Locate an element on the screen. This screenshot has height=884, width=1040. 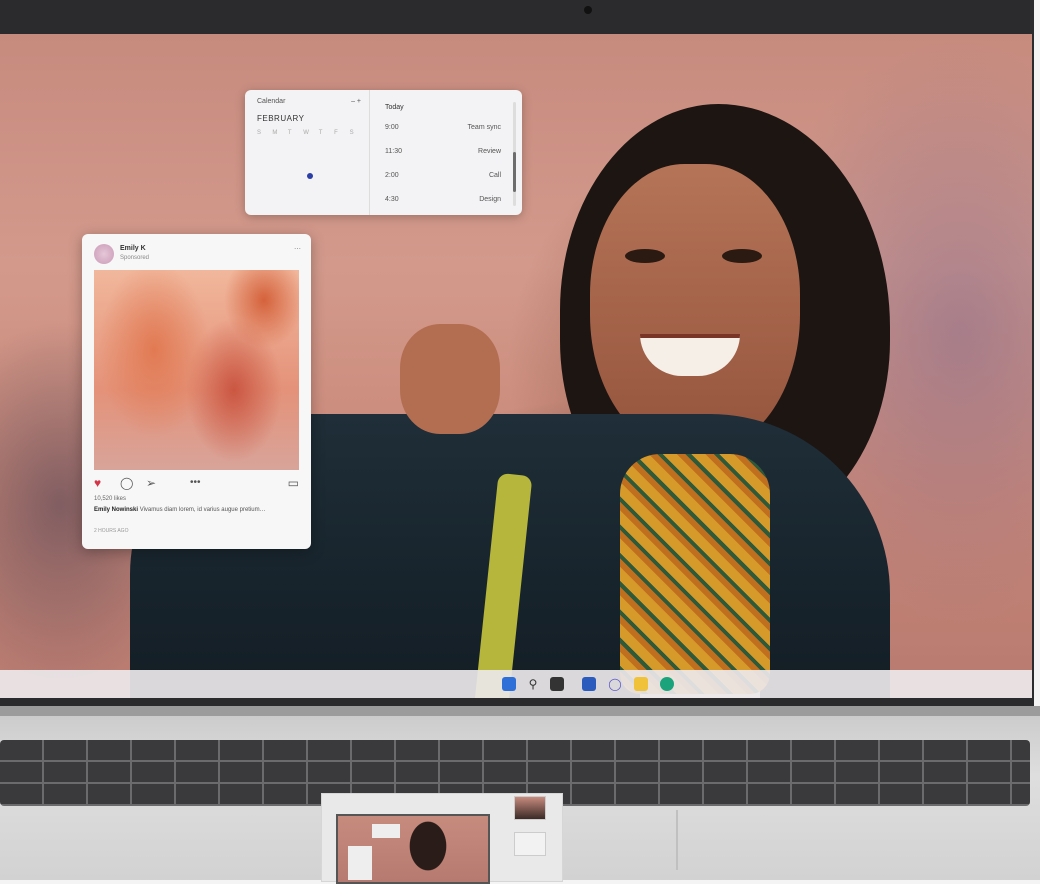
avatar is located at coordinates (104, 254).